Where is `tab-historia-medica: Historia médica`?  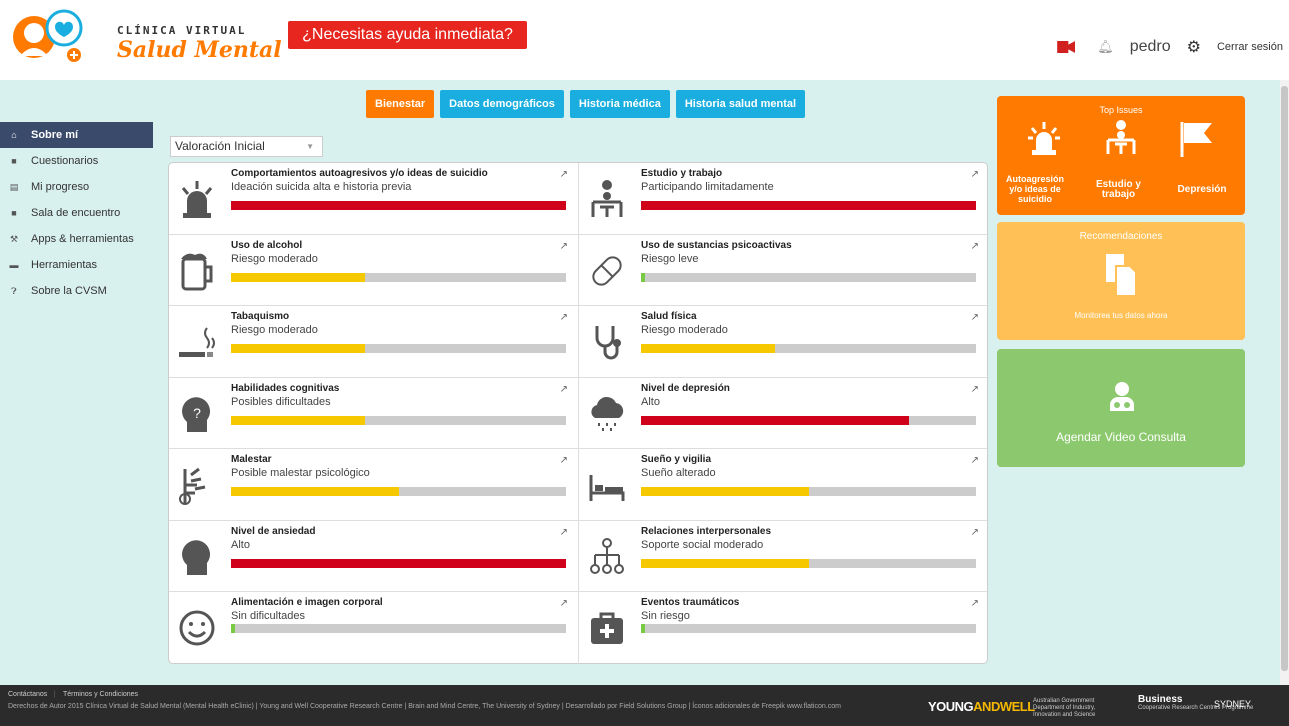 tab-historia-medica: Historia médica is located at coordinates (619, 104).